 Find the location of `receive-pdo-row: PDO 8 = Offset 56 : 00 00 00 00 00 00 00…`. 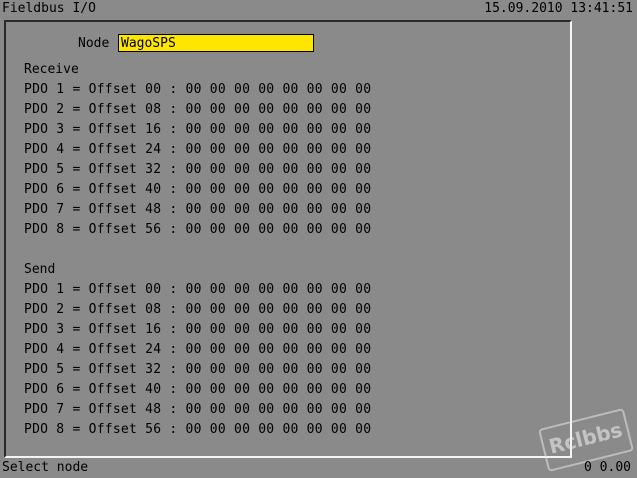

receive-pdo-row: PDO 8 = Offset 56 : 00 00 00 00 00 00 00… is located at coordinates (198, 229).